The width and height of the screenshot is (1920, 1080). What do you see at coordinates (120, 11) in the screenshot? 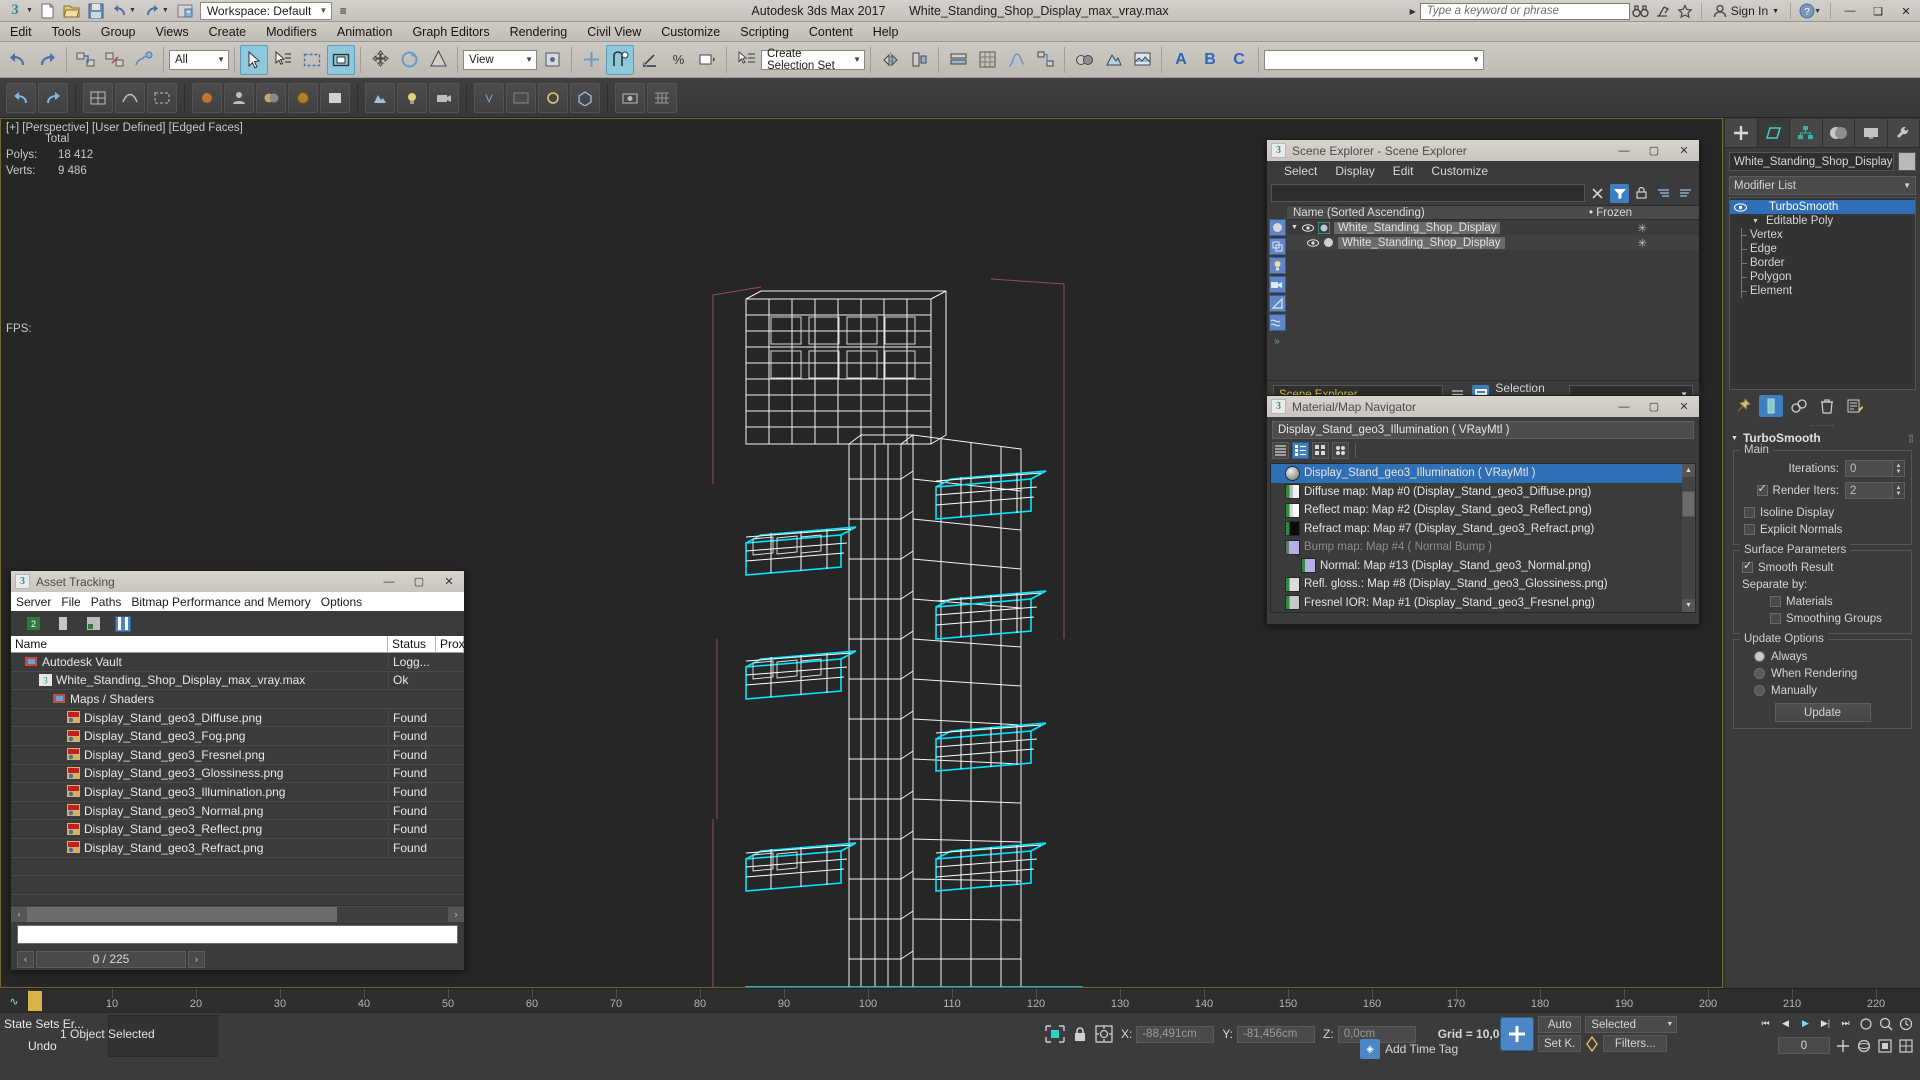
I see `undo-icon` at bounding box center [120, 11].